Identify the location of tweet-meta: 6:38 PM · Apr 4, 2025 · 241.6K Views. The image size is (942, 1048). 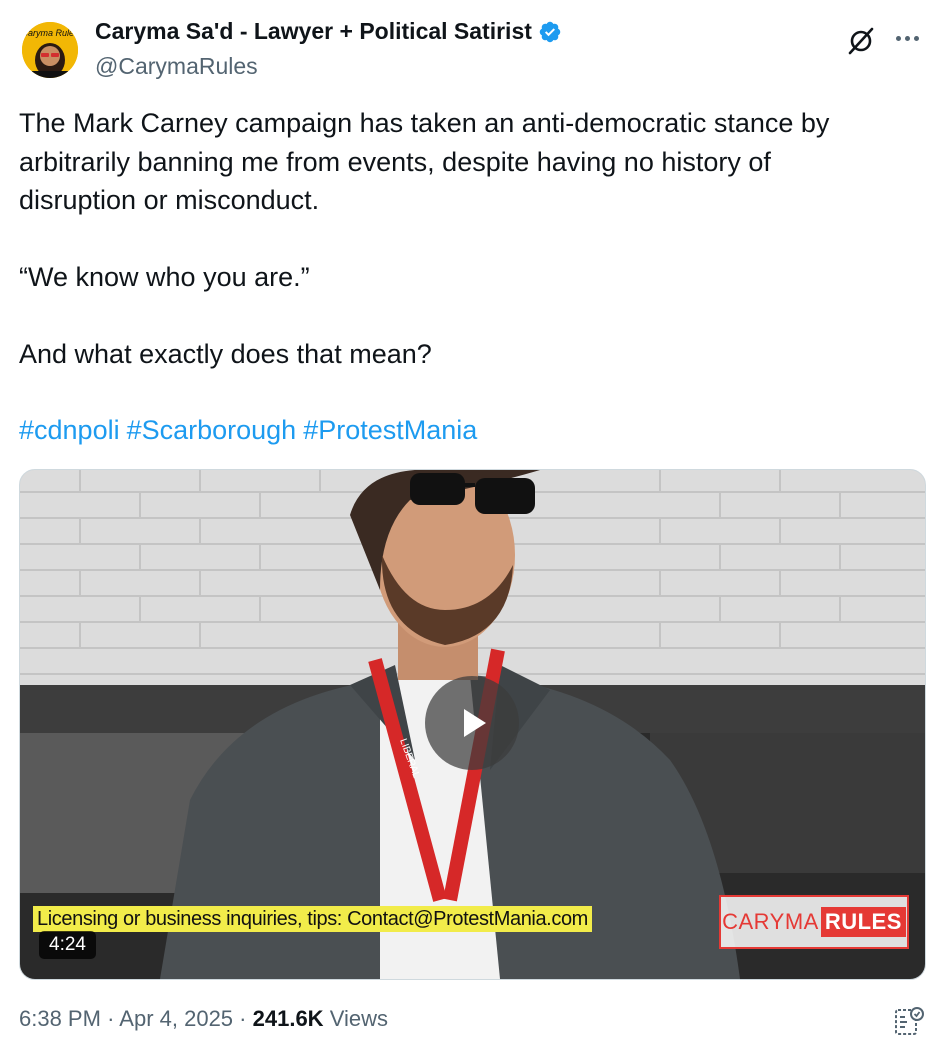
(203, 1019).